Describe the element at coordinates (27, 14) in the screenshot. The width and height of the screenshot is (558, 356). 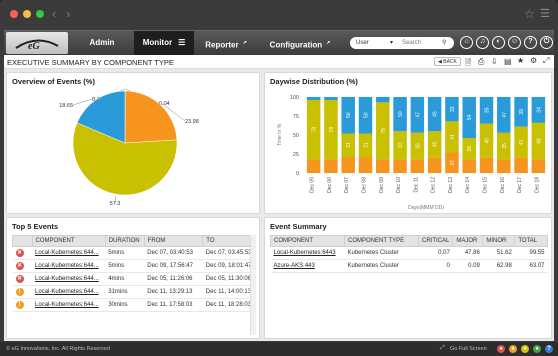
I see `minimize-window-button` at that location.